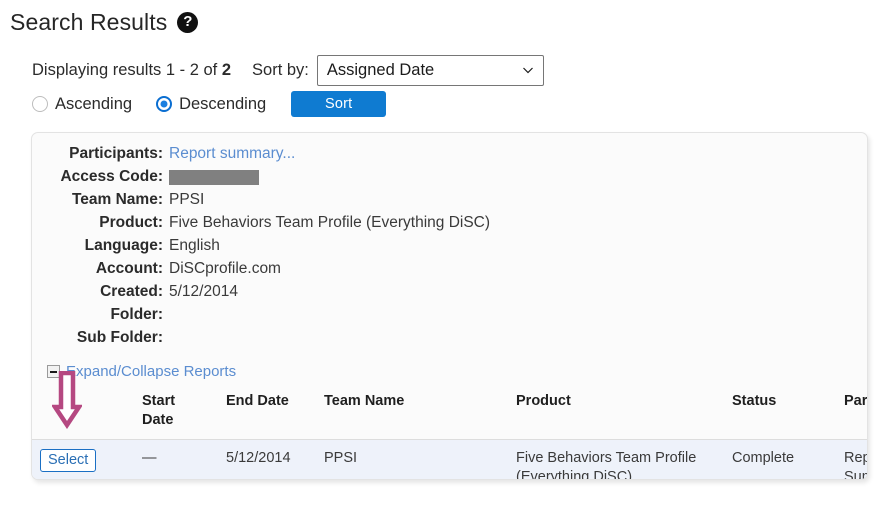  I want to click on detail-field-value-redacted, so click(214, 177).